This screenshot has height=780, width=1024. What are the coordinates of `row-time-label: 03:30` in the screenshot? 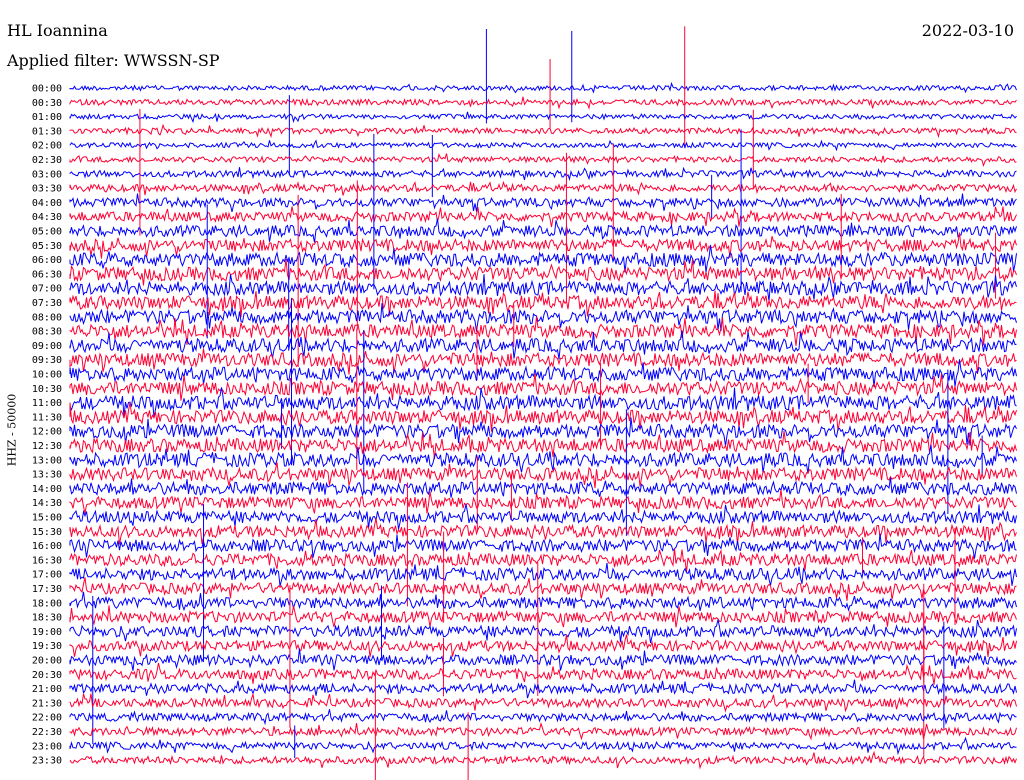 It's located at (47, 189).